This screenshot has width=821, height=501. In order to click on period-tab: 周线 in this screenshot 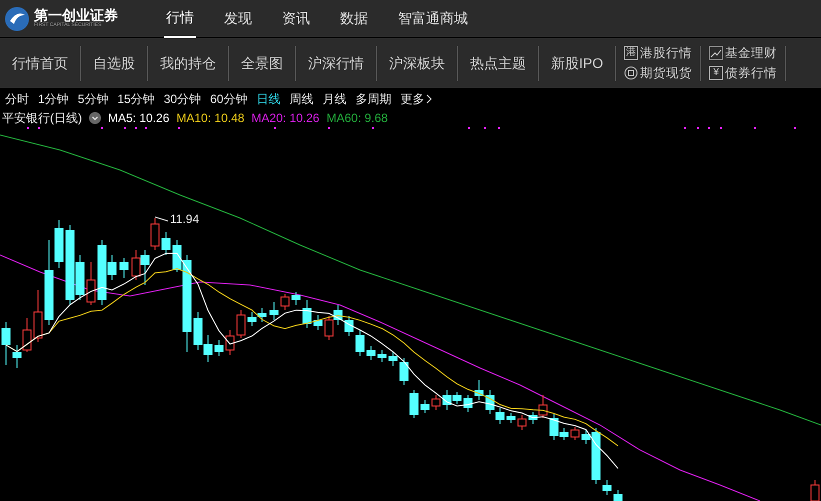, I will do `click(301, 98)`.